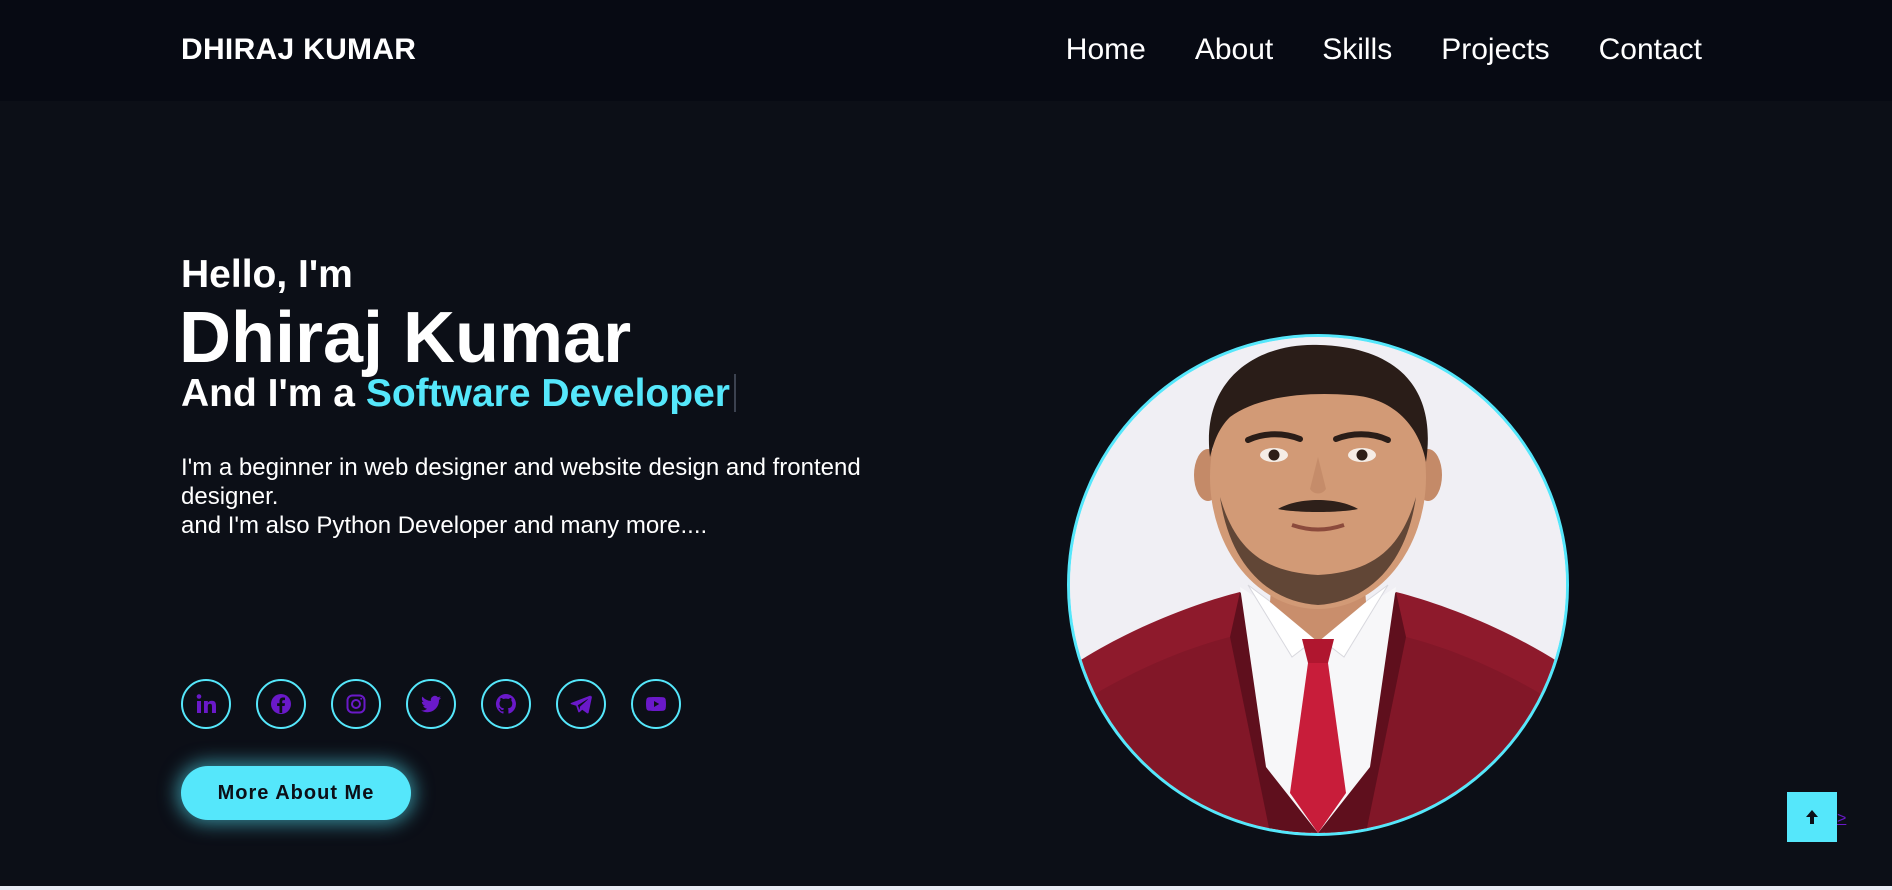 Image resolution: width=1892 pixels, height=890 pixels. I want to click on more-about-me-button: More About Me, so click(296, 793).